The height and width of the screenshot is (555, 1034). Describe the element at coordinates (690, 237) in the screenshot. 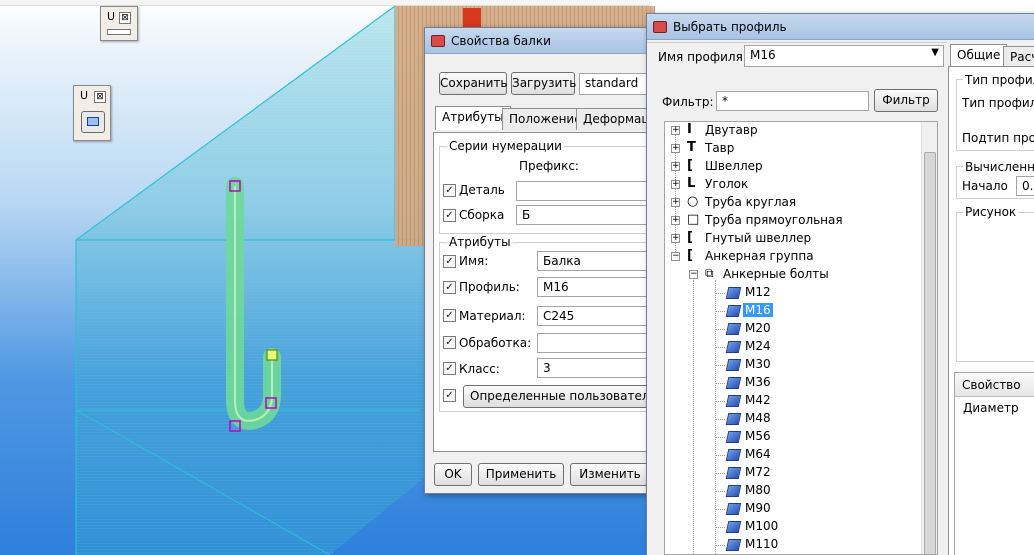

I see `profile-shape-icon: [` at that location.